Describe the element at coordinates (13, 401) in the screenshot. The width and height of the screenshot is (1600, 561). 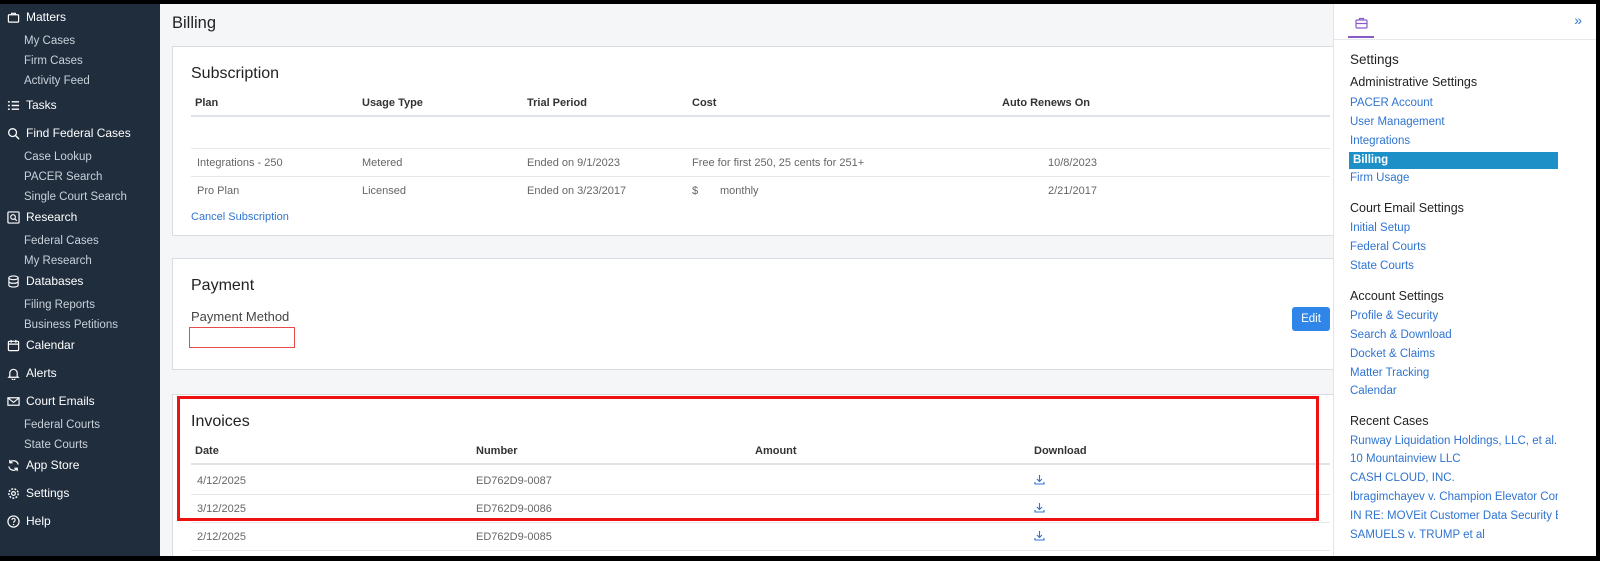
I see `envelope-icon` at that location.